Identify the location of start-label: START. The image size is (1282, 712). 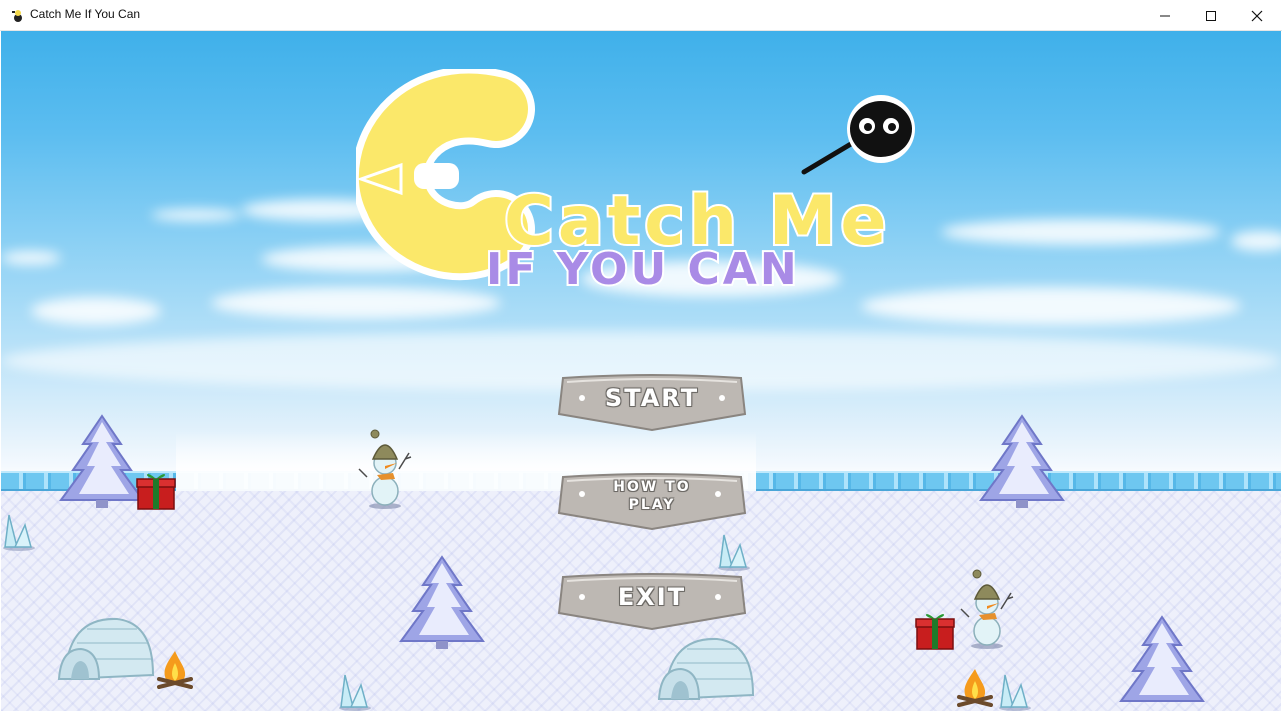
(652, 398).